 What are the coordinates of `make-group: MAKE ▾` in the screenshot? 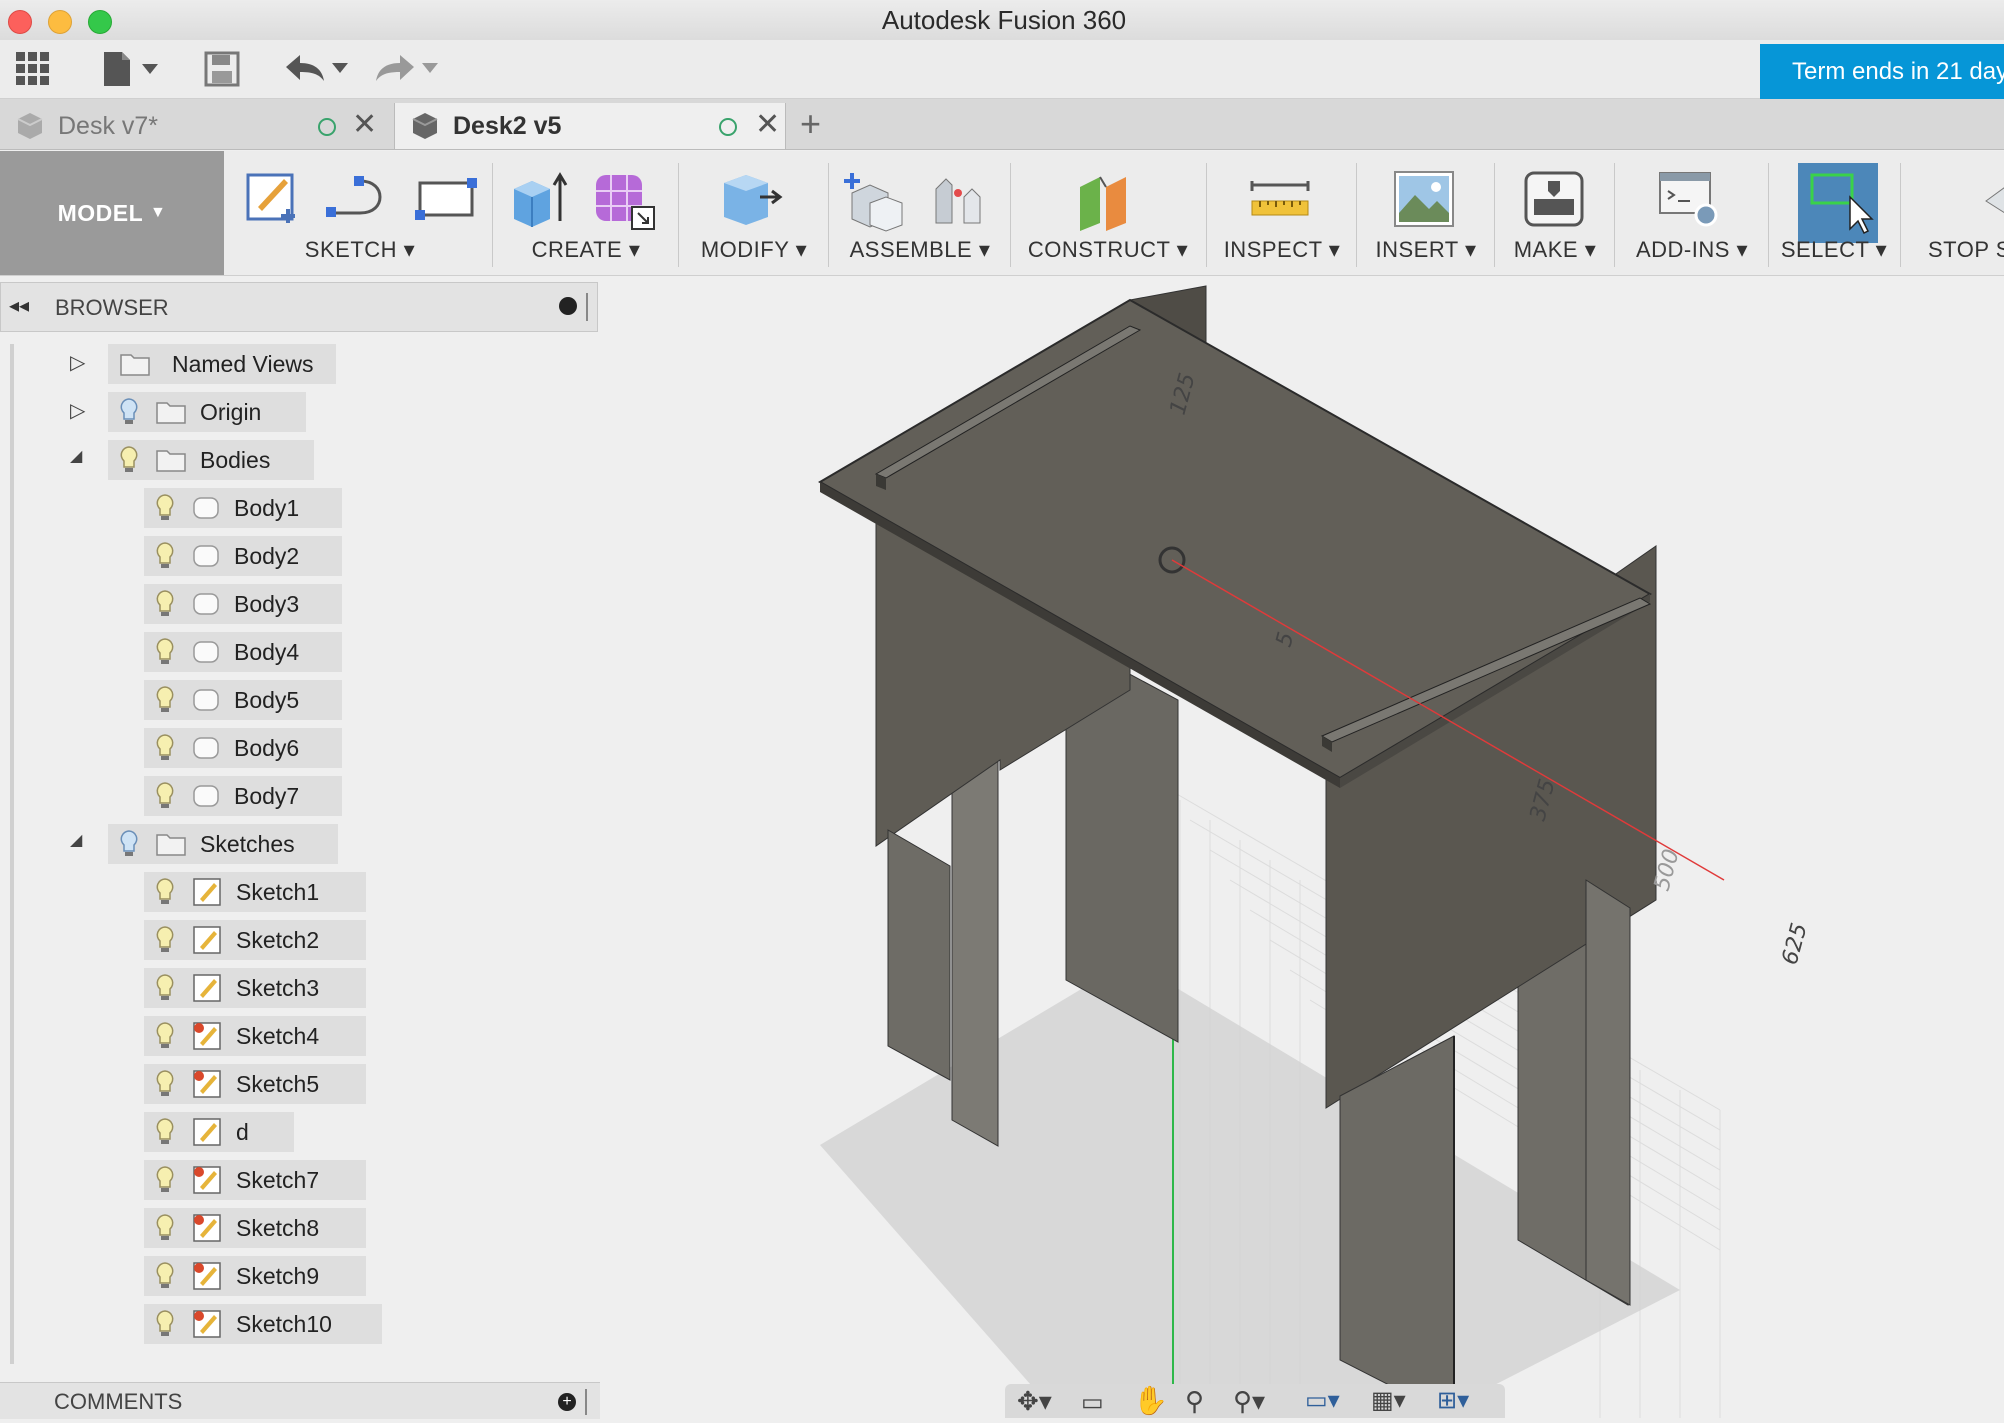 It's located at (1555, 213).